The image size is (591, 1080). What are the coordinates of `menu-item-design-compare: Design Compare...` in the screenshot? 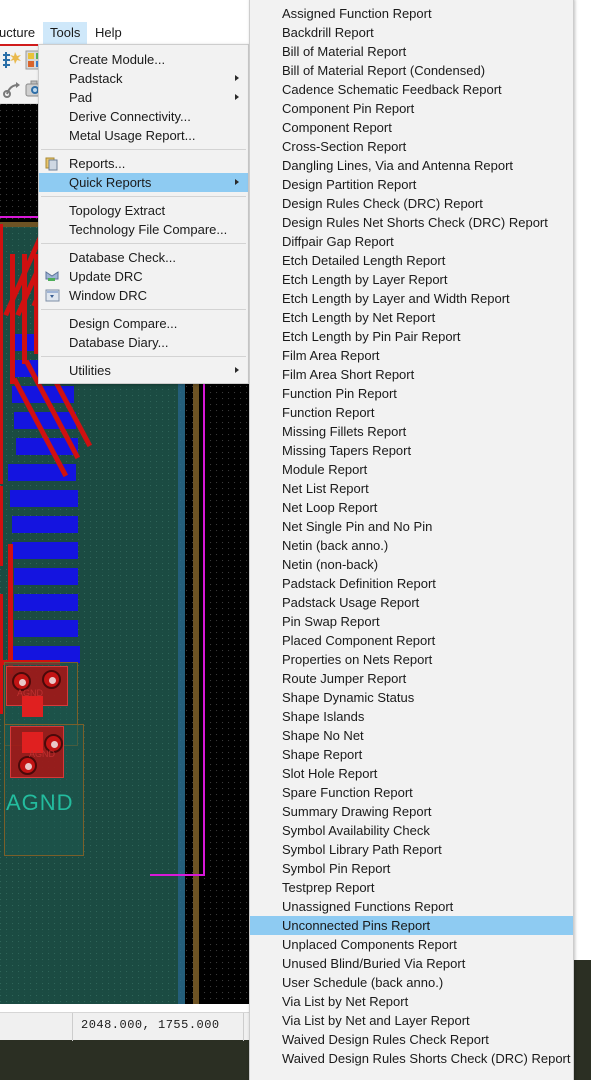 It's located at (143, 323).